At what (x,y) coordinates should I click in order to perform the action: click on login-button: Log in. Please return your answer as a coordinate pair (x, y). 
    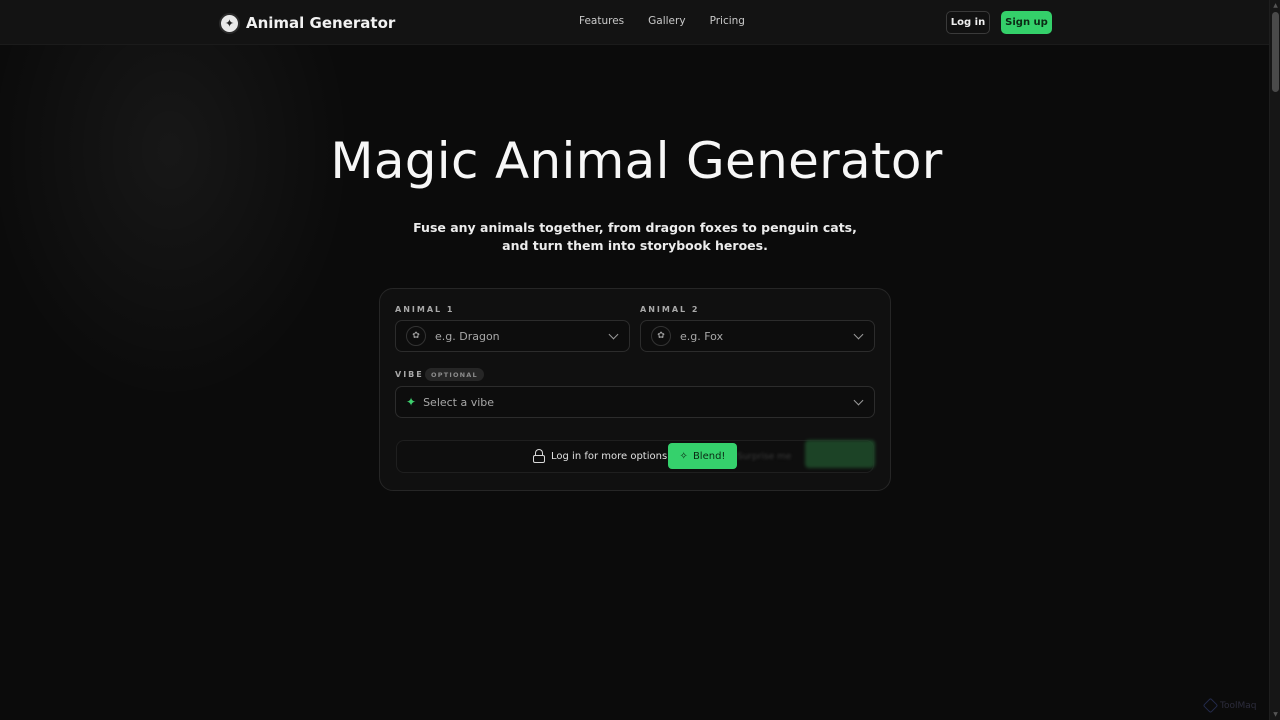
    Looking at the image, I should click on (968, 22).